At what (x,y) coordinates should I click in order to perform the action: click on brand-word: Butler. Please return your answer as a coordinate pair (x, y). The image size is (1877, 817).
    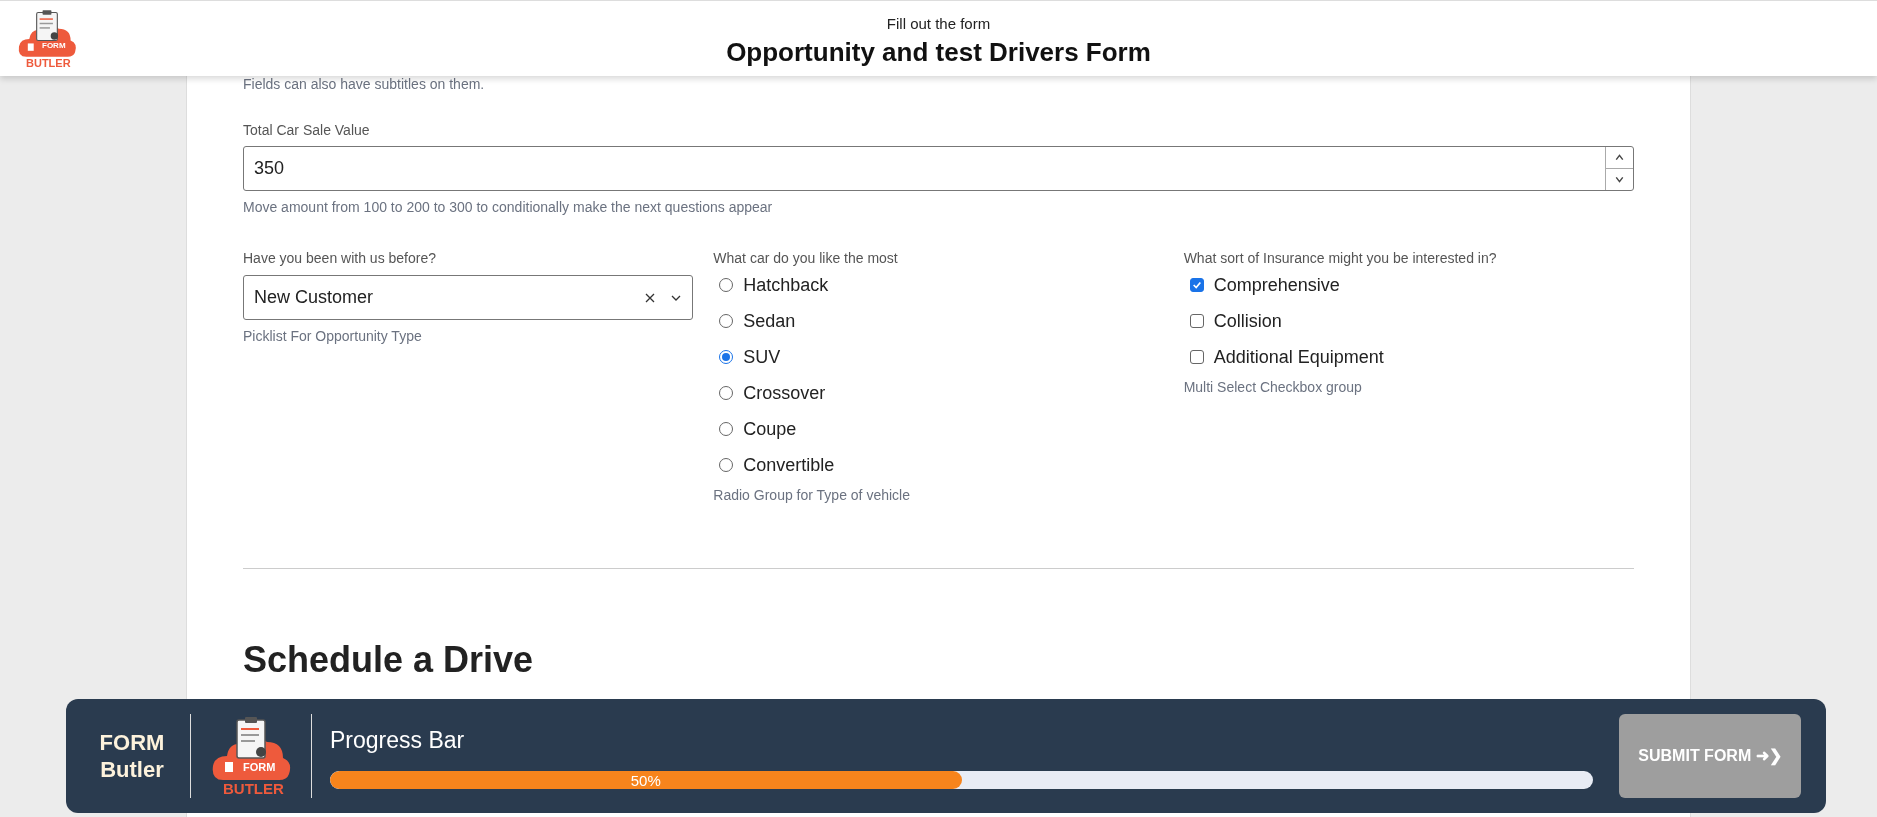
    Looking at the image, I should click on (132, 770).